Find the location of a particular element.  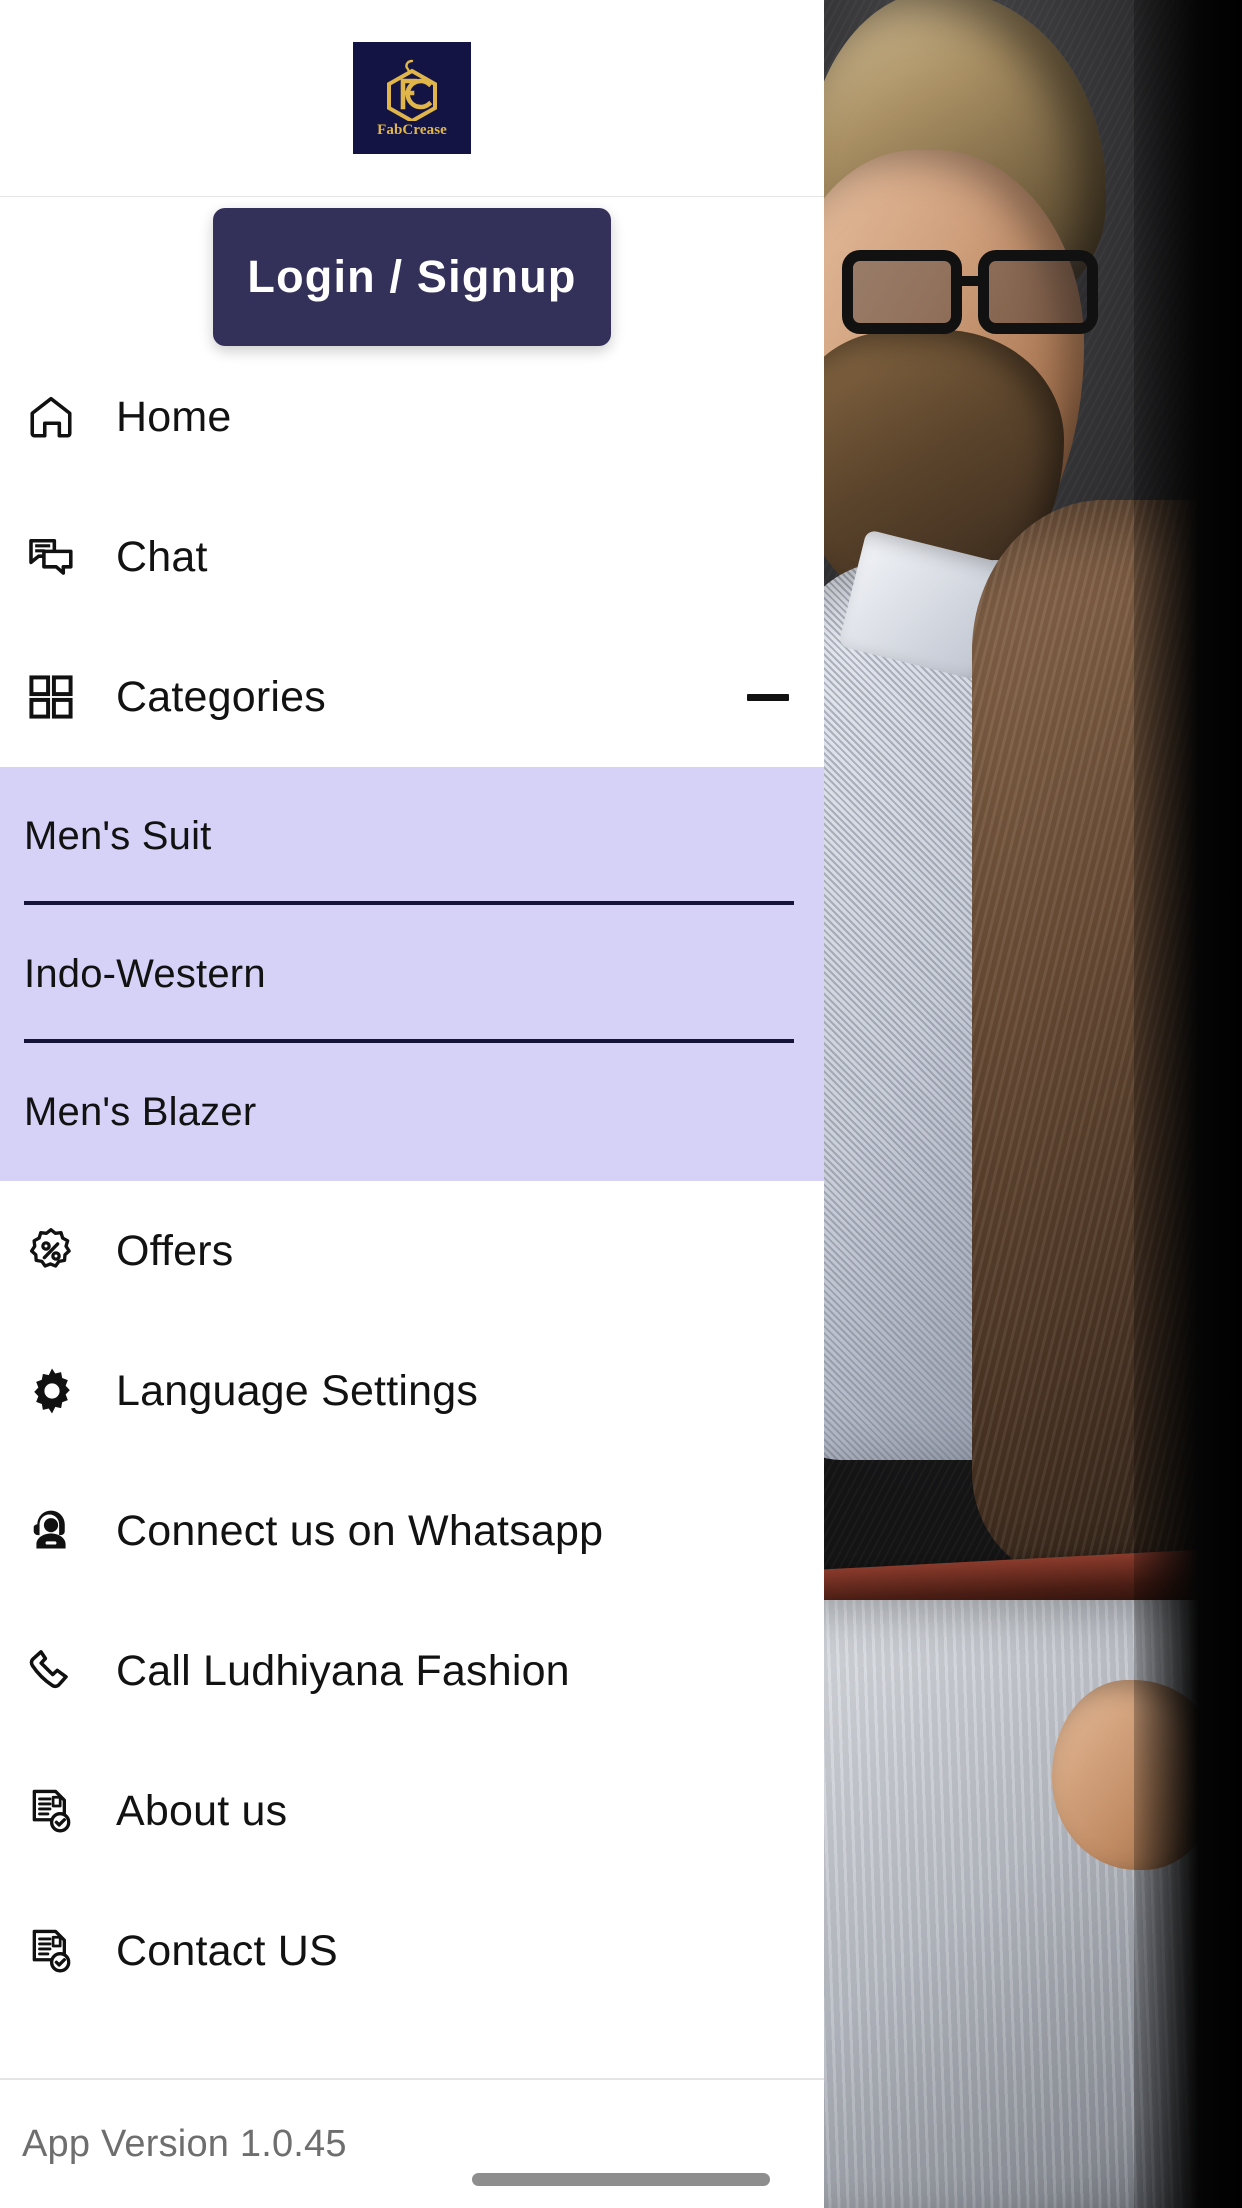

submenu-item-label: Men's Blazer is located at coordinates (140, 1111).